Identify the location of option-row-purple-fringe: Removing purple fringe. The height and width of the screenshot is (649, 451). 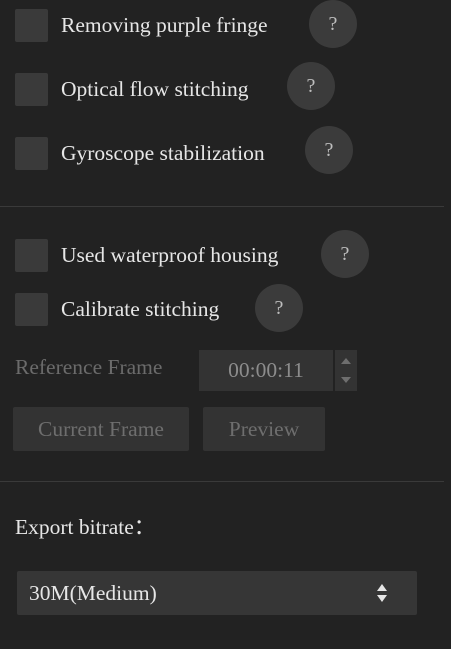
(141, 25).